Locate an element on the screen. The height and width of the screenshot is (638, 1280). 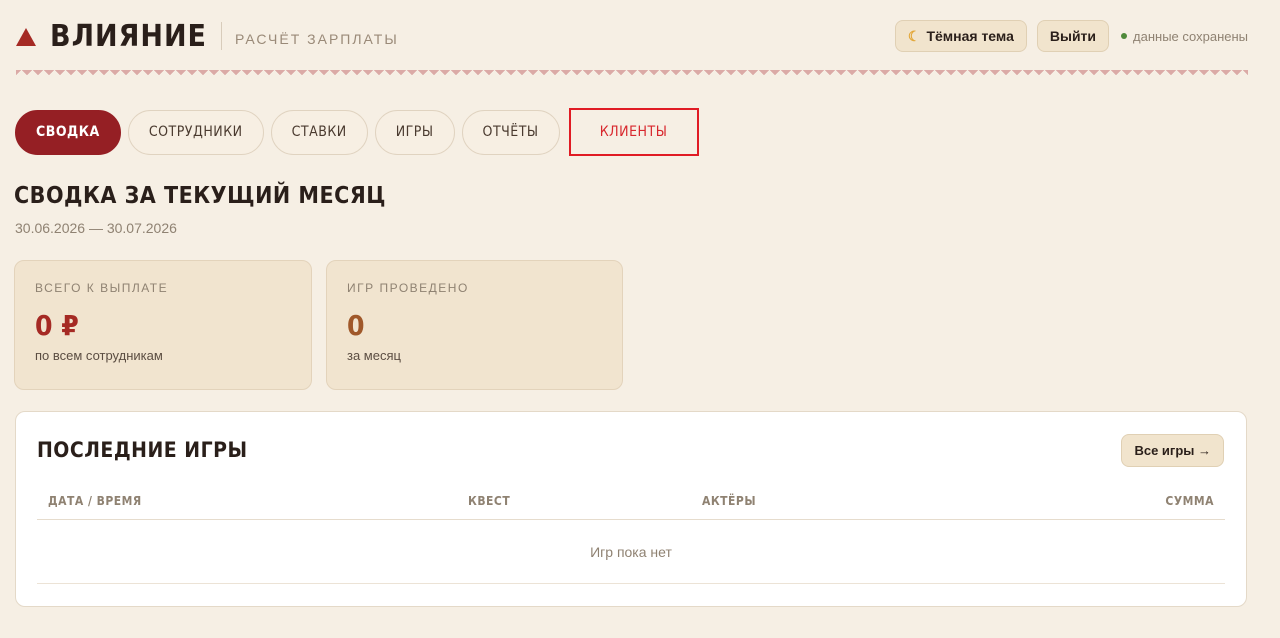
column-header-sum: СУММА is located at coordinates (1189, 501).